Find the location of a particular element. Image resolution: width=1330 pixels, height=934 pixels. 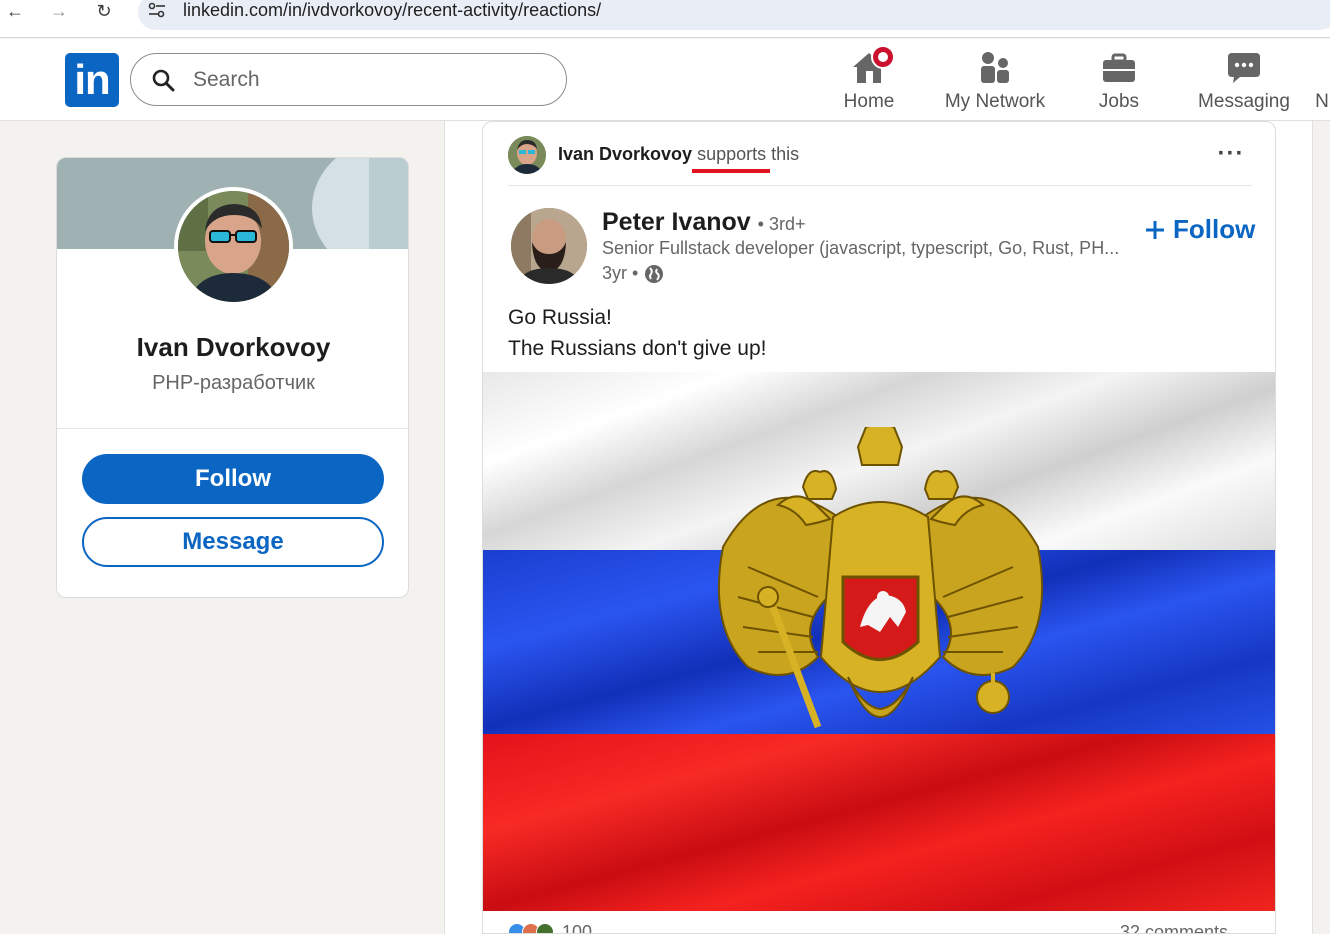

globe-icon is located at coordinates (654, 273).